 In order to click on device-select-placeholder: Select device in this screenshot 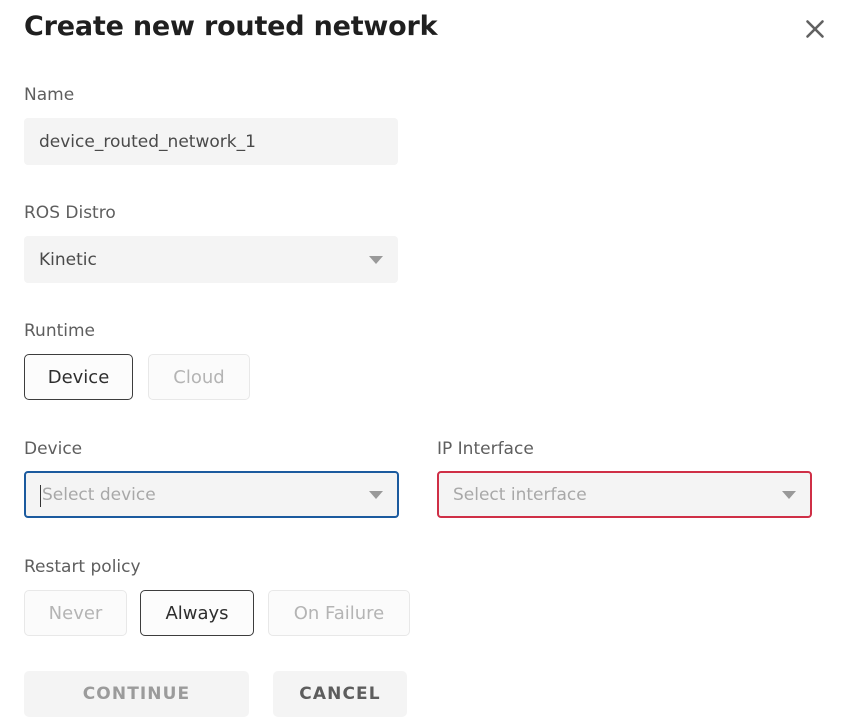, I will do `click(99, 494)`.